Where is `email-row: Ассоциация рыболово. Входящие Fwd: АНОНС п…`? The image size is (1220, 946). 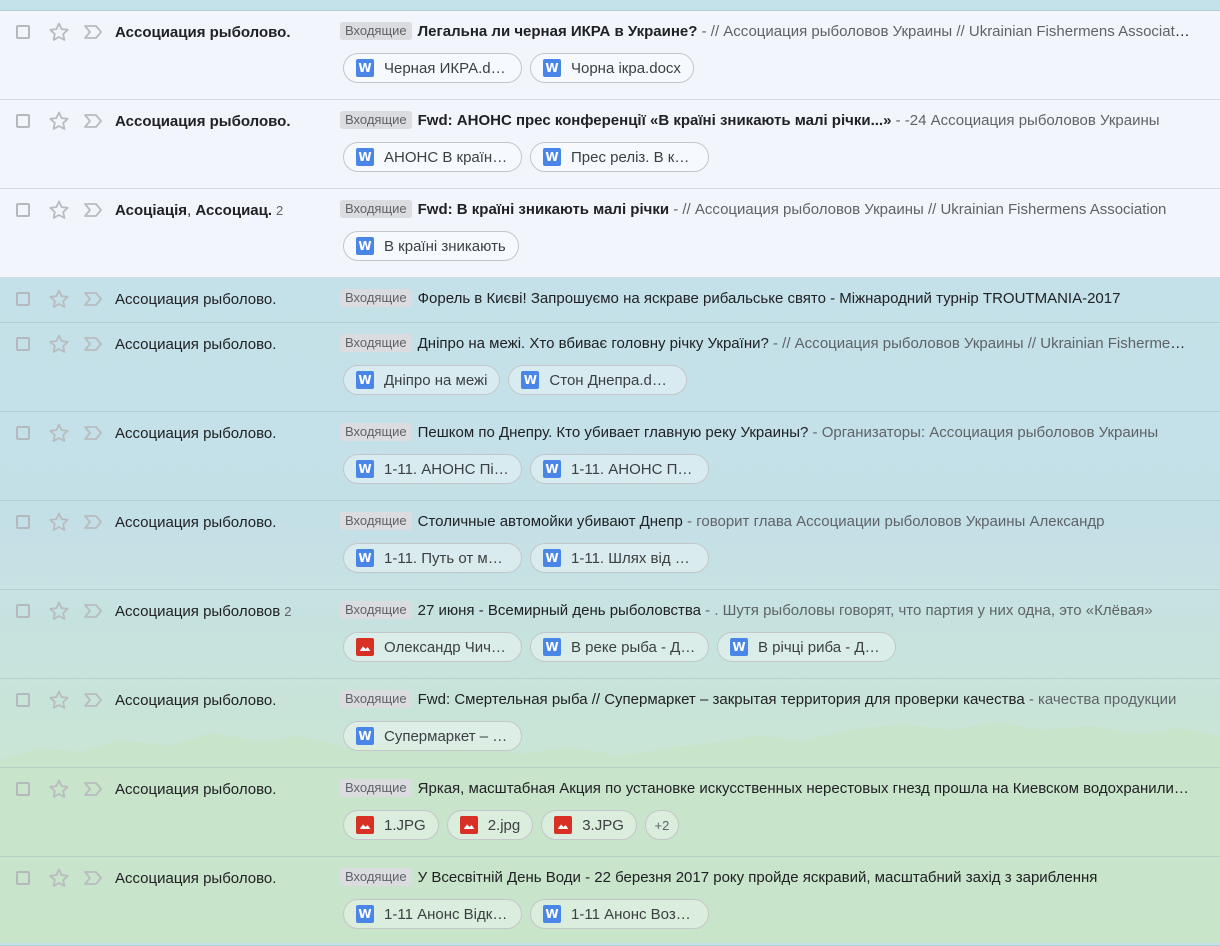 email-row: Ассоциация рыболово. Входящие Fwd: АНОНС п… is located at coordinates (610, 144).